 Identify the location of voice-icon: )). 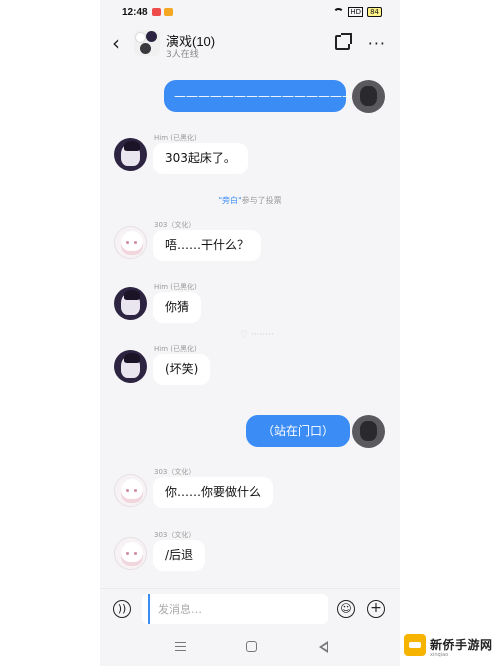
(122, 609).